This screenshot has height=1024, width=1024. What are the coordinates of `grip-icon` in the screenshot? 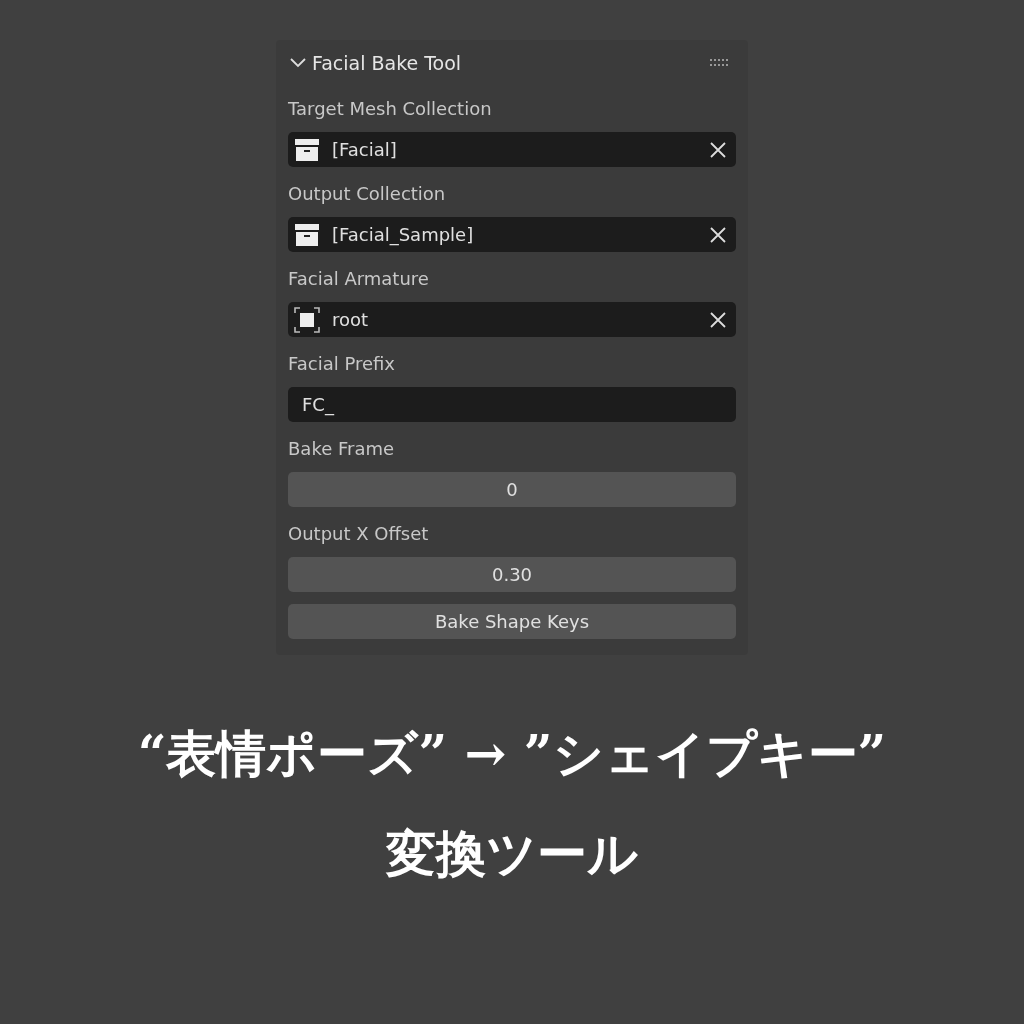 It's located at (720, 63).